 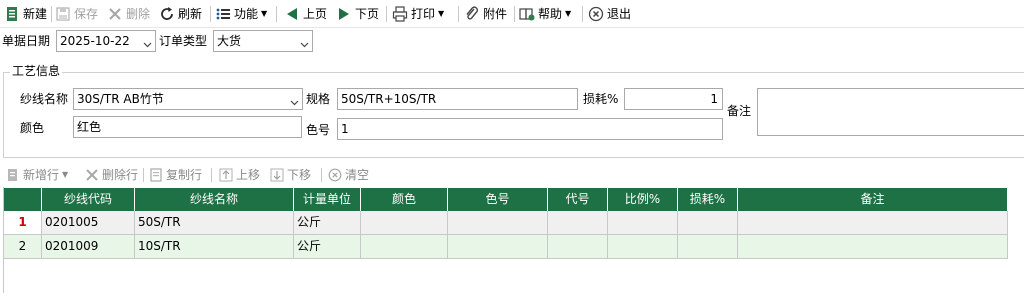 I want to click on help-book-icon, so click(x=527, y=14).